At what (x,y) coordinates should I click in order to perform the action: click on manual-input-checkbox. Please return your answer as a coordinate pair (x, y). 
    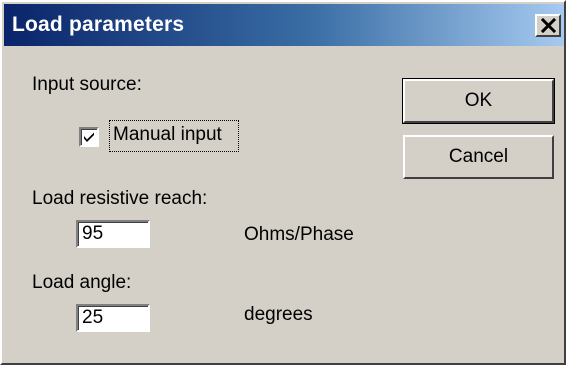
    Looking at the image, I should click on (89, 137).